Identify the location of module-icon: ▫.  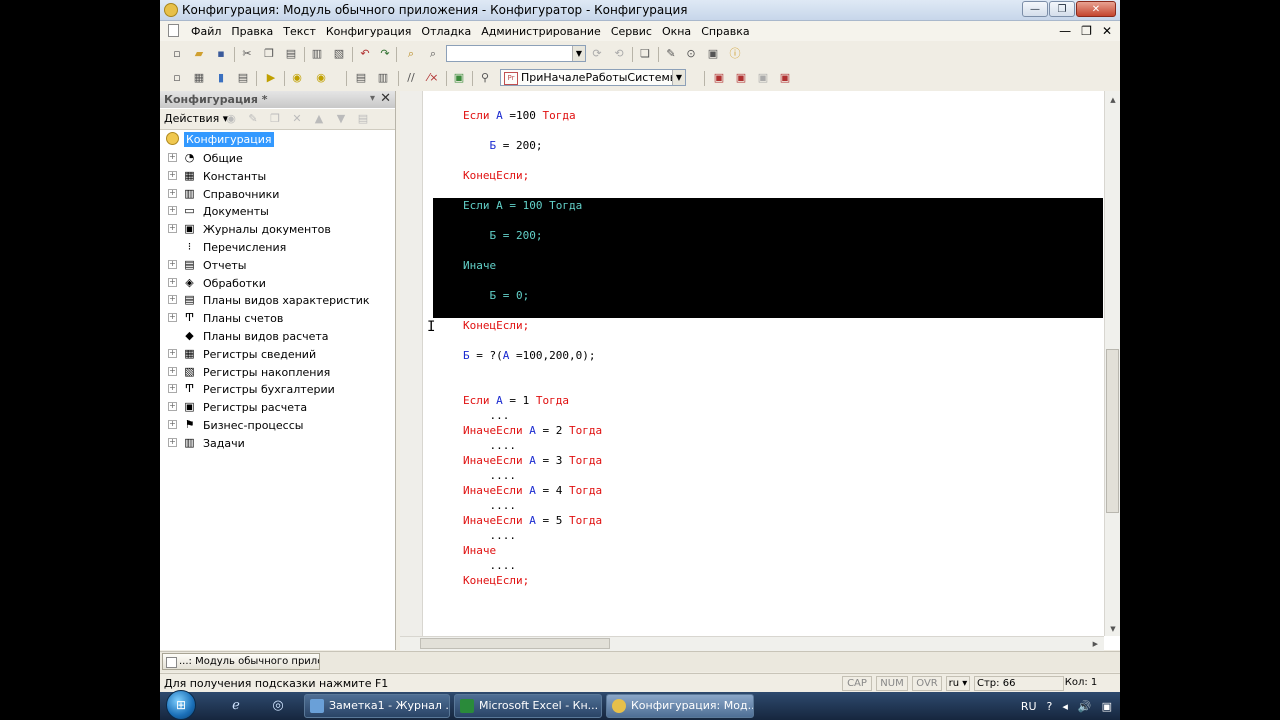
(177, 78).